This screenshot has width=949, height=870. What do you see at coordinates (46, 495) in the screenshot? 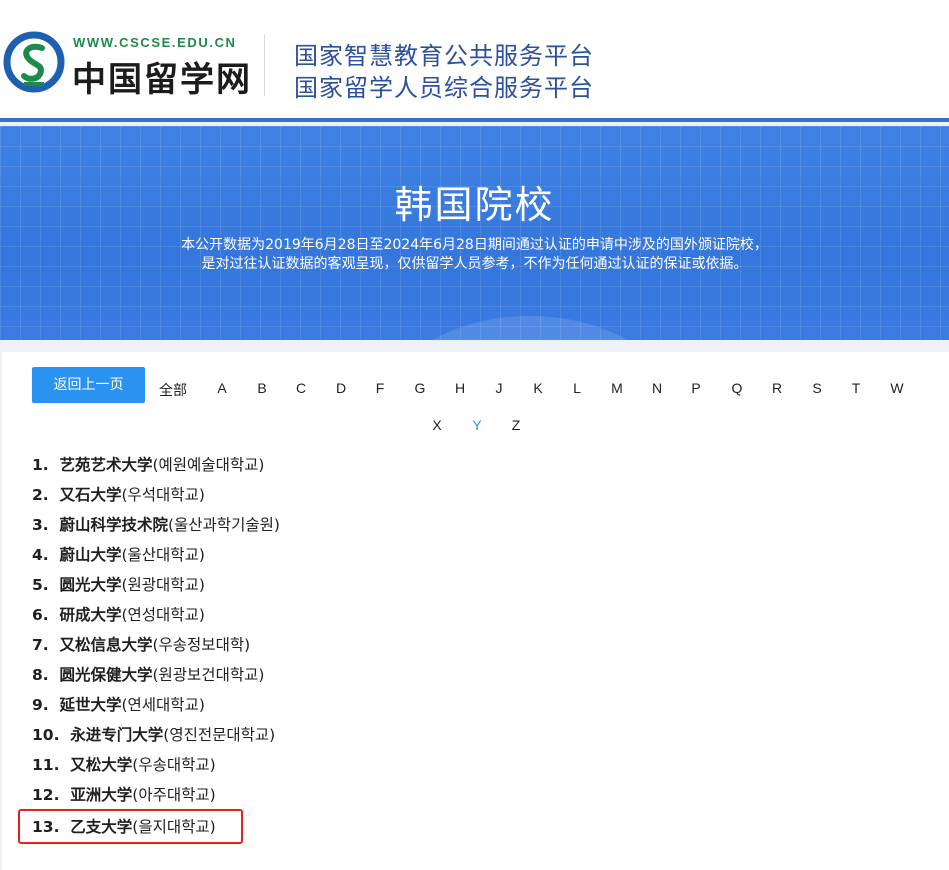
I see `school-number: 2.` at bounding box center [46, 495].